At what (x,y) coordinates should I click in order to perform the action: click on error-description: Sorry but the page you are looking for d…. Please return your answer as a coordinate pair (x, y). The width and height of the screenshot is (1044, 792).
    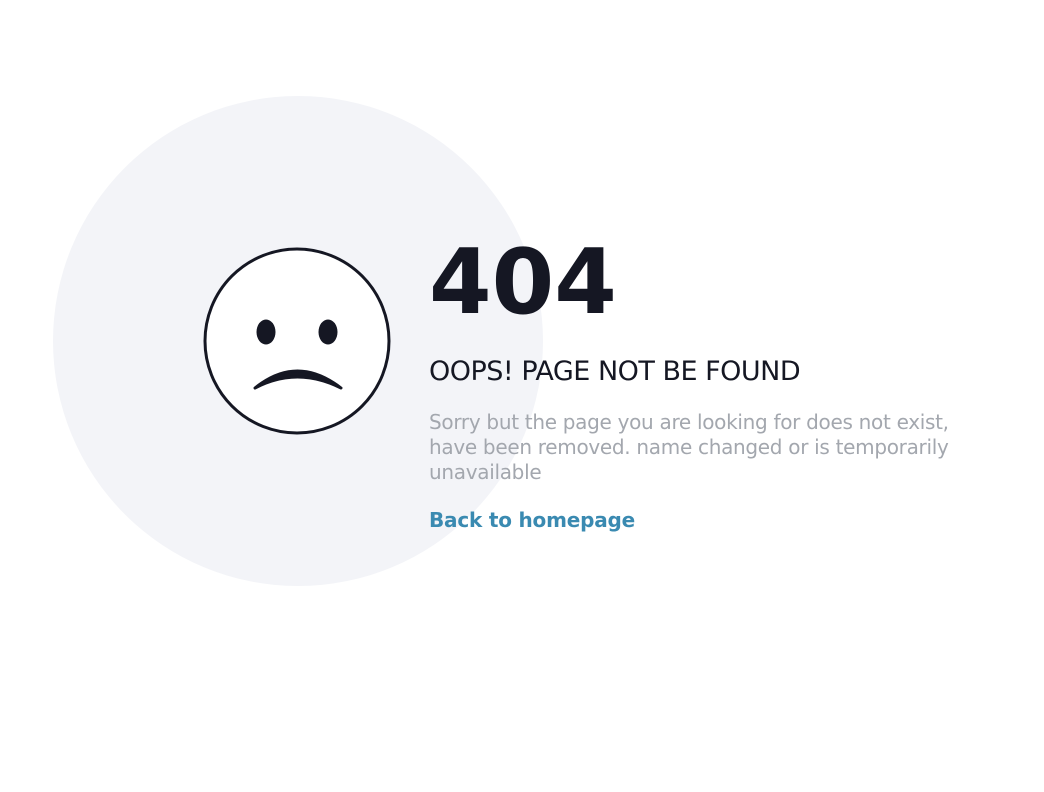
    Looking at the image, I should click on (689, 447).